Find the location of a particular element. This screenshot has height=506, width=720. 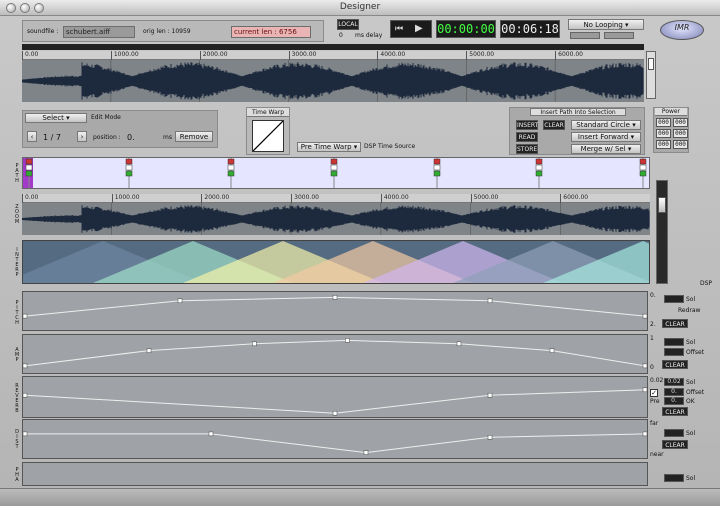

reverb-pre-field: 0. is located at coordinates (674, 401).